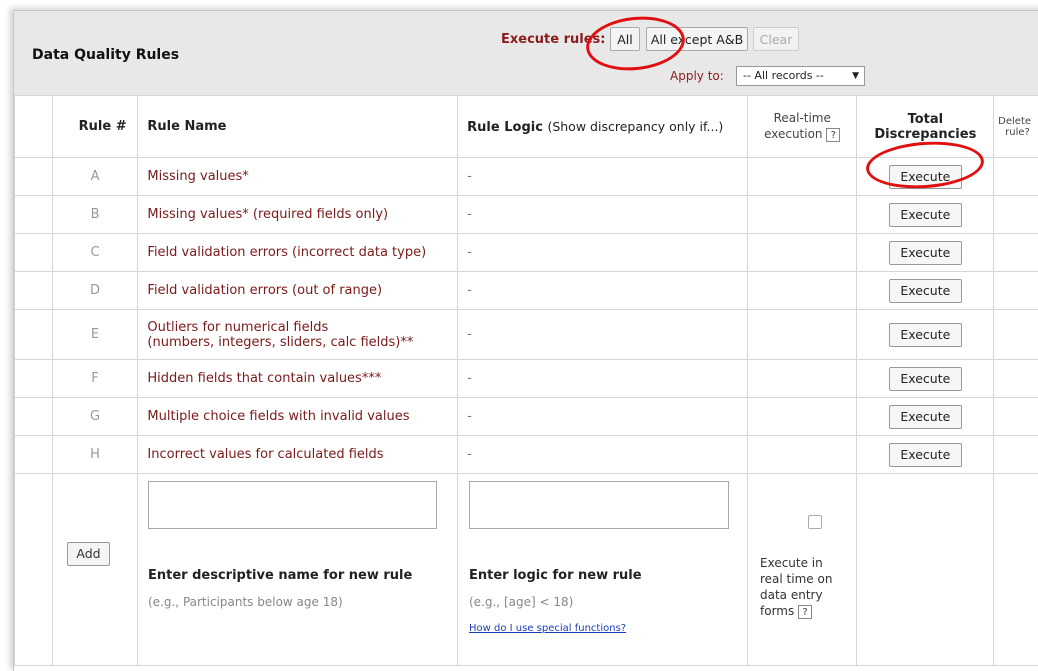 The image size is (1038, 671). Describe the element at coordinates (925, 119) in the screenshot. I see `total-header-line1: Total` at that location.